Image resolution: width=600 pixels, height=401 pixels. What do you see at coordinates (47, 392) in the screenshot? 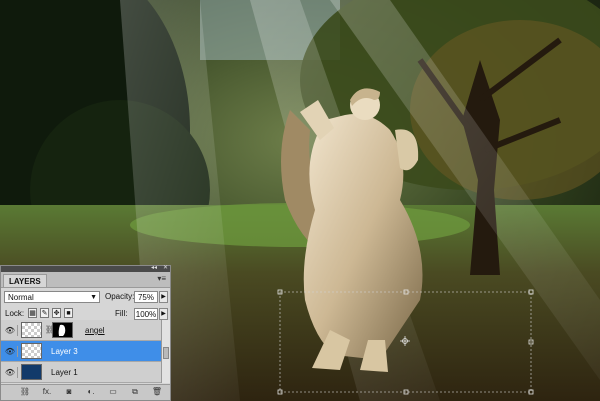
I see `fx-icon: fx.` at bounding box center [47, 392].